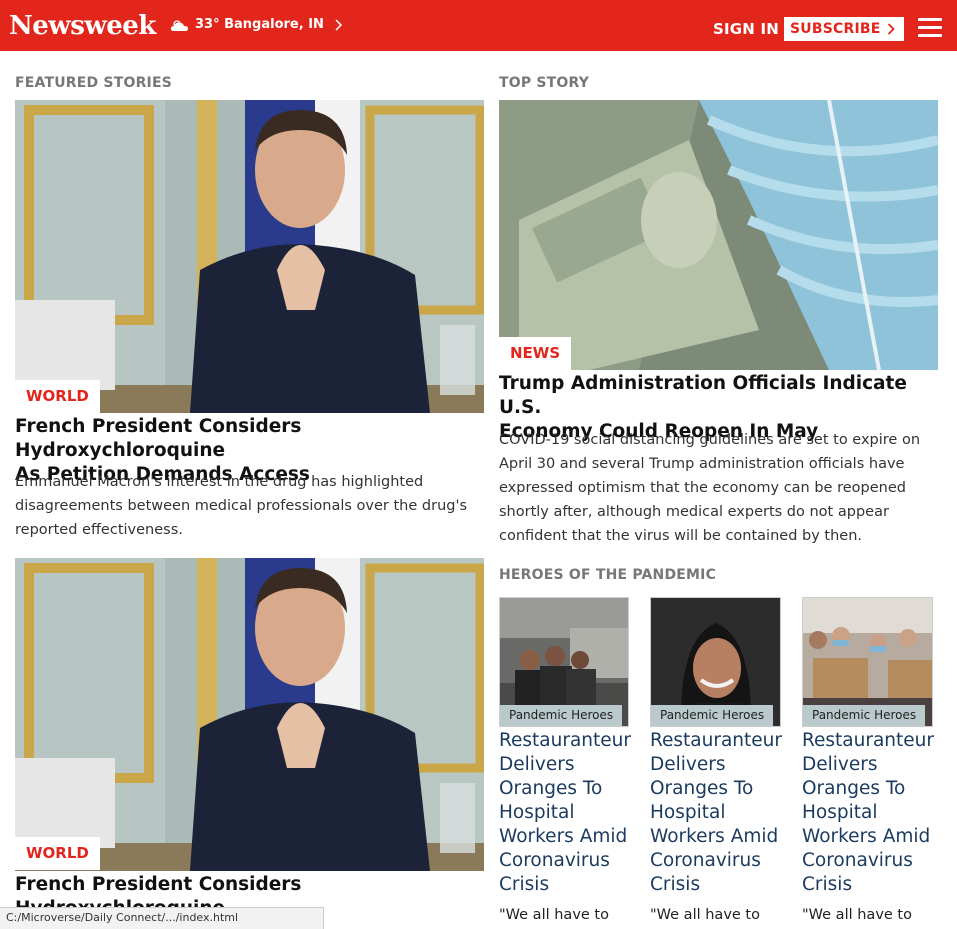 This screenshot has height=929, width=957. I want to click on sign-in-link: SIGN IN, so click(746, 29).